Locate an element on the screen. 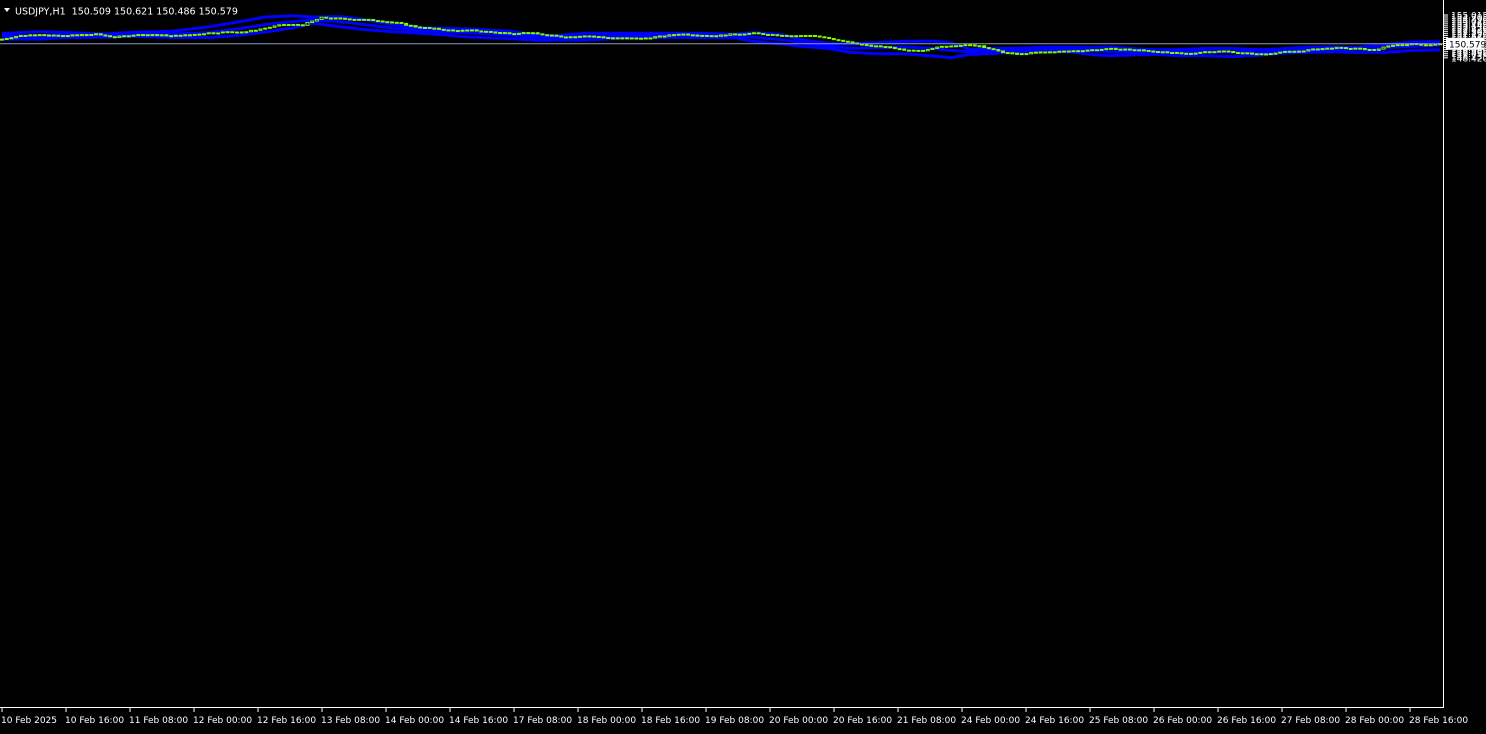 This screenshot has width=1486, height=734. x-tick-label: 20 Feb 00:00 is located at coordinates (798, 721).